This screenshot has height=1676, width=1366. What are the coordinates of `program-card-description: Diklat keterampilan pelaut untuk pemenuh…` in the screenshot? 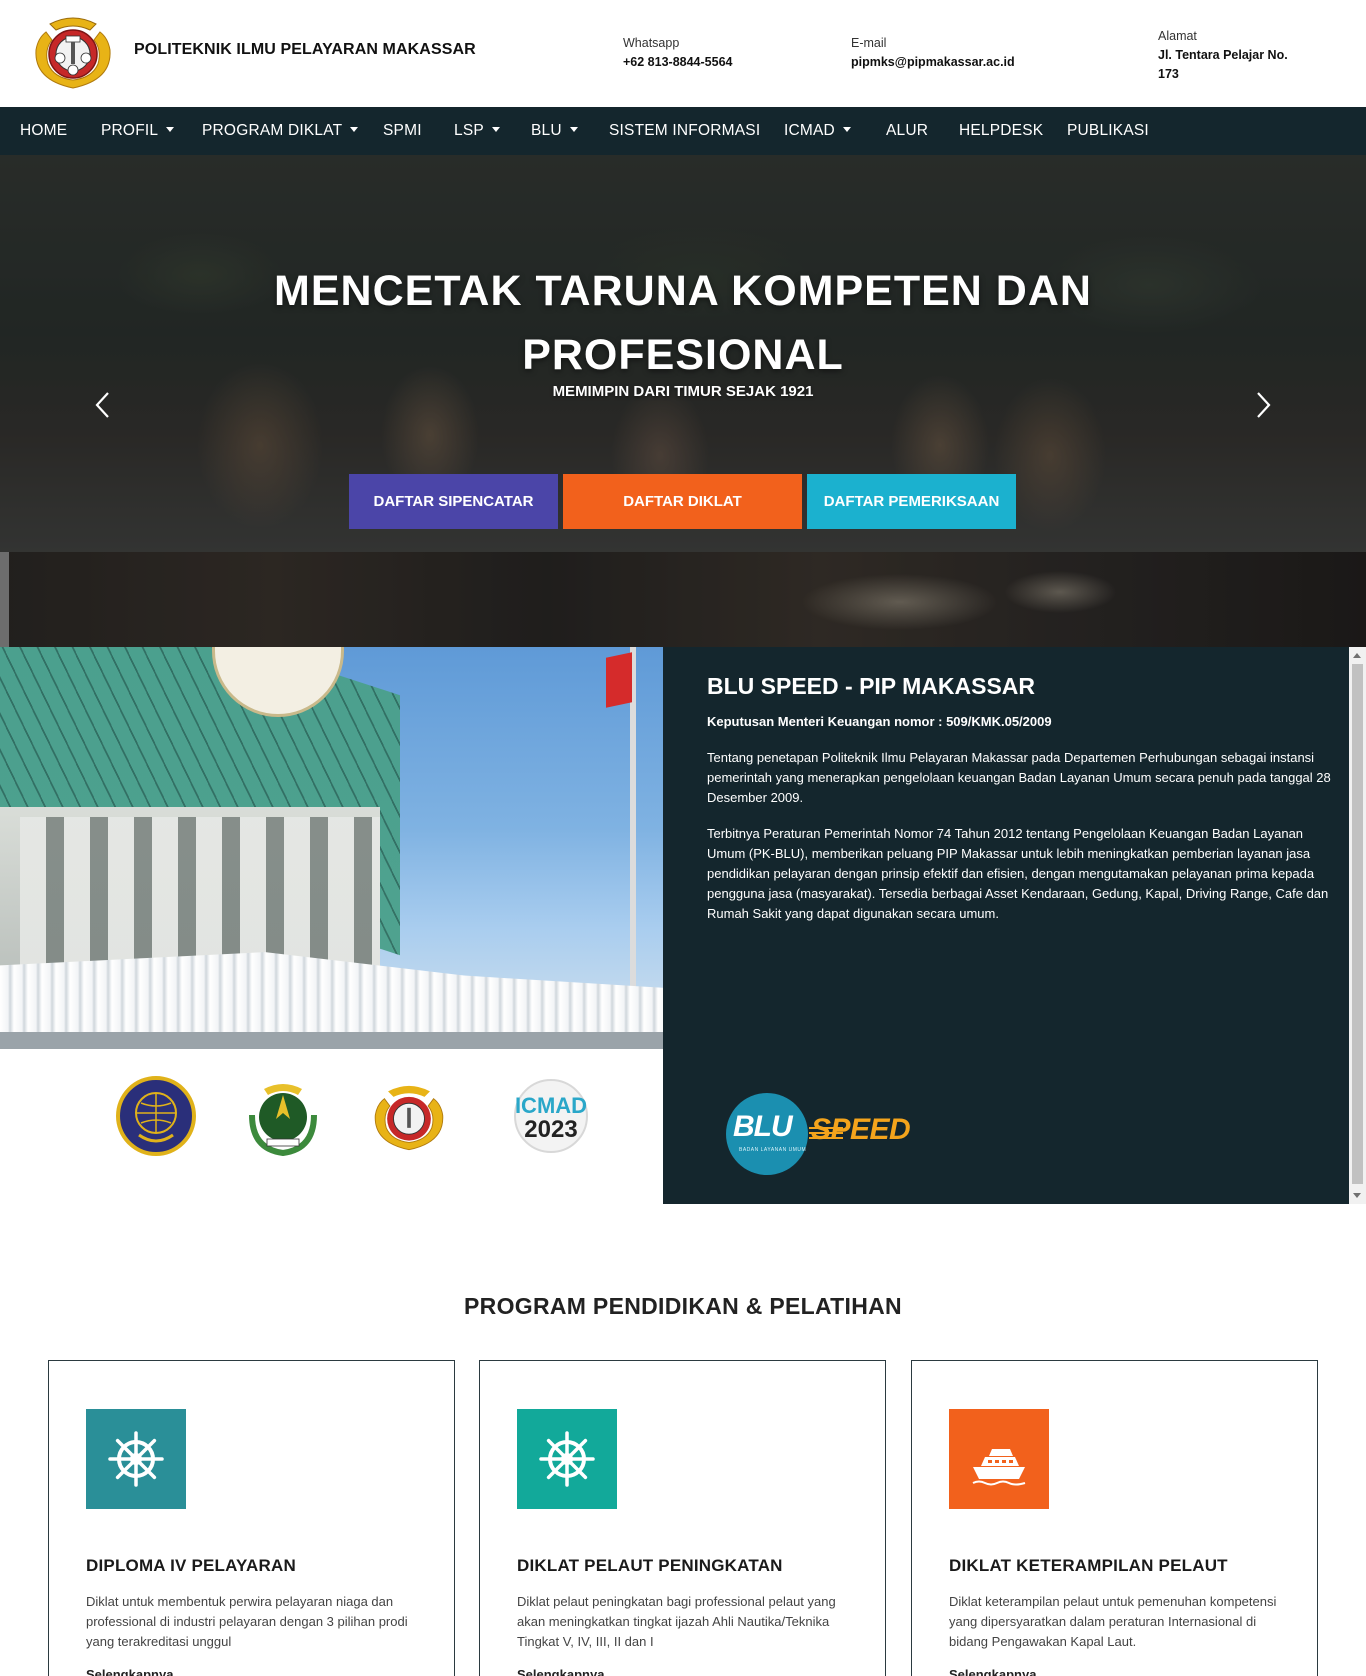 It's located at (1113, 1621).